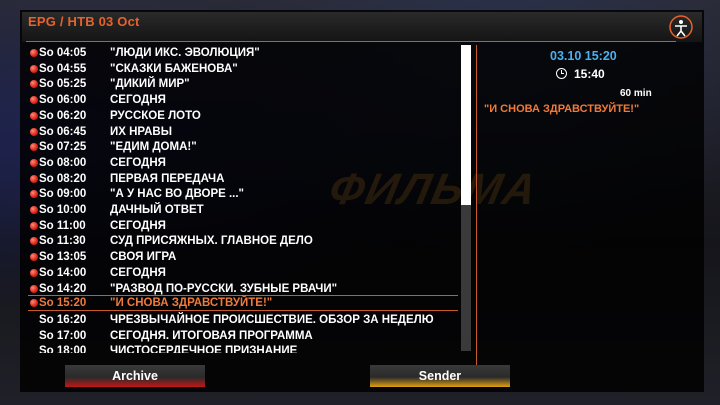  What do you see at coordinates (63, 320) in the screenshot?
I see `epg-row-time: So 16:20` at bounding box center [63, 320].